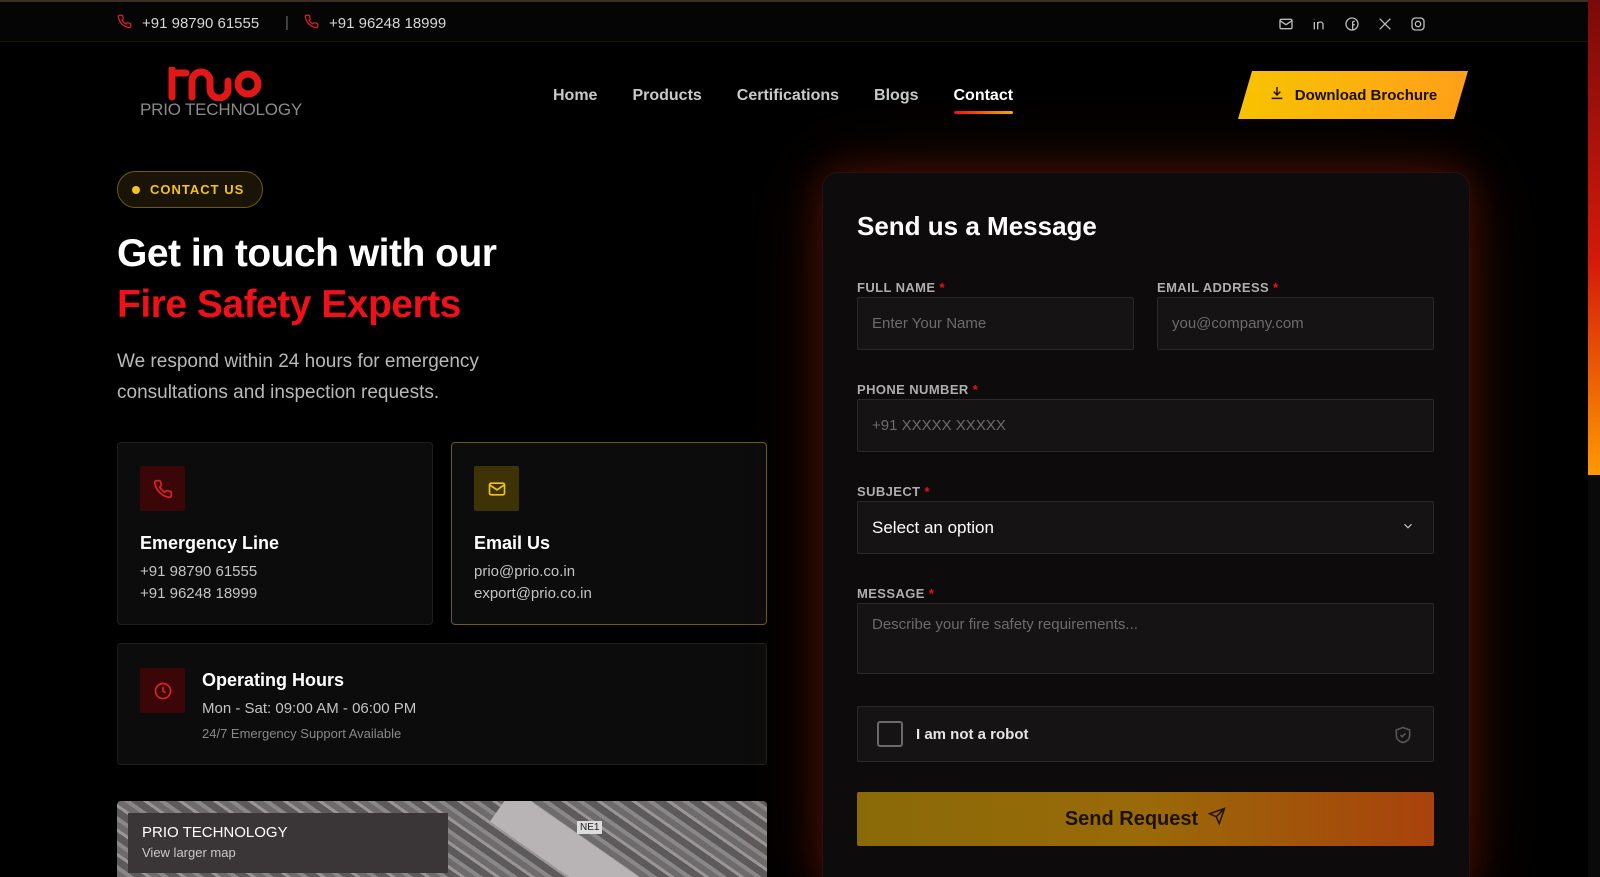 The width and height of the screenshot is (1600, 877). I want to click on message-label-text: MESSAGE, so click(891, 593).